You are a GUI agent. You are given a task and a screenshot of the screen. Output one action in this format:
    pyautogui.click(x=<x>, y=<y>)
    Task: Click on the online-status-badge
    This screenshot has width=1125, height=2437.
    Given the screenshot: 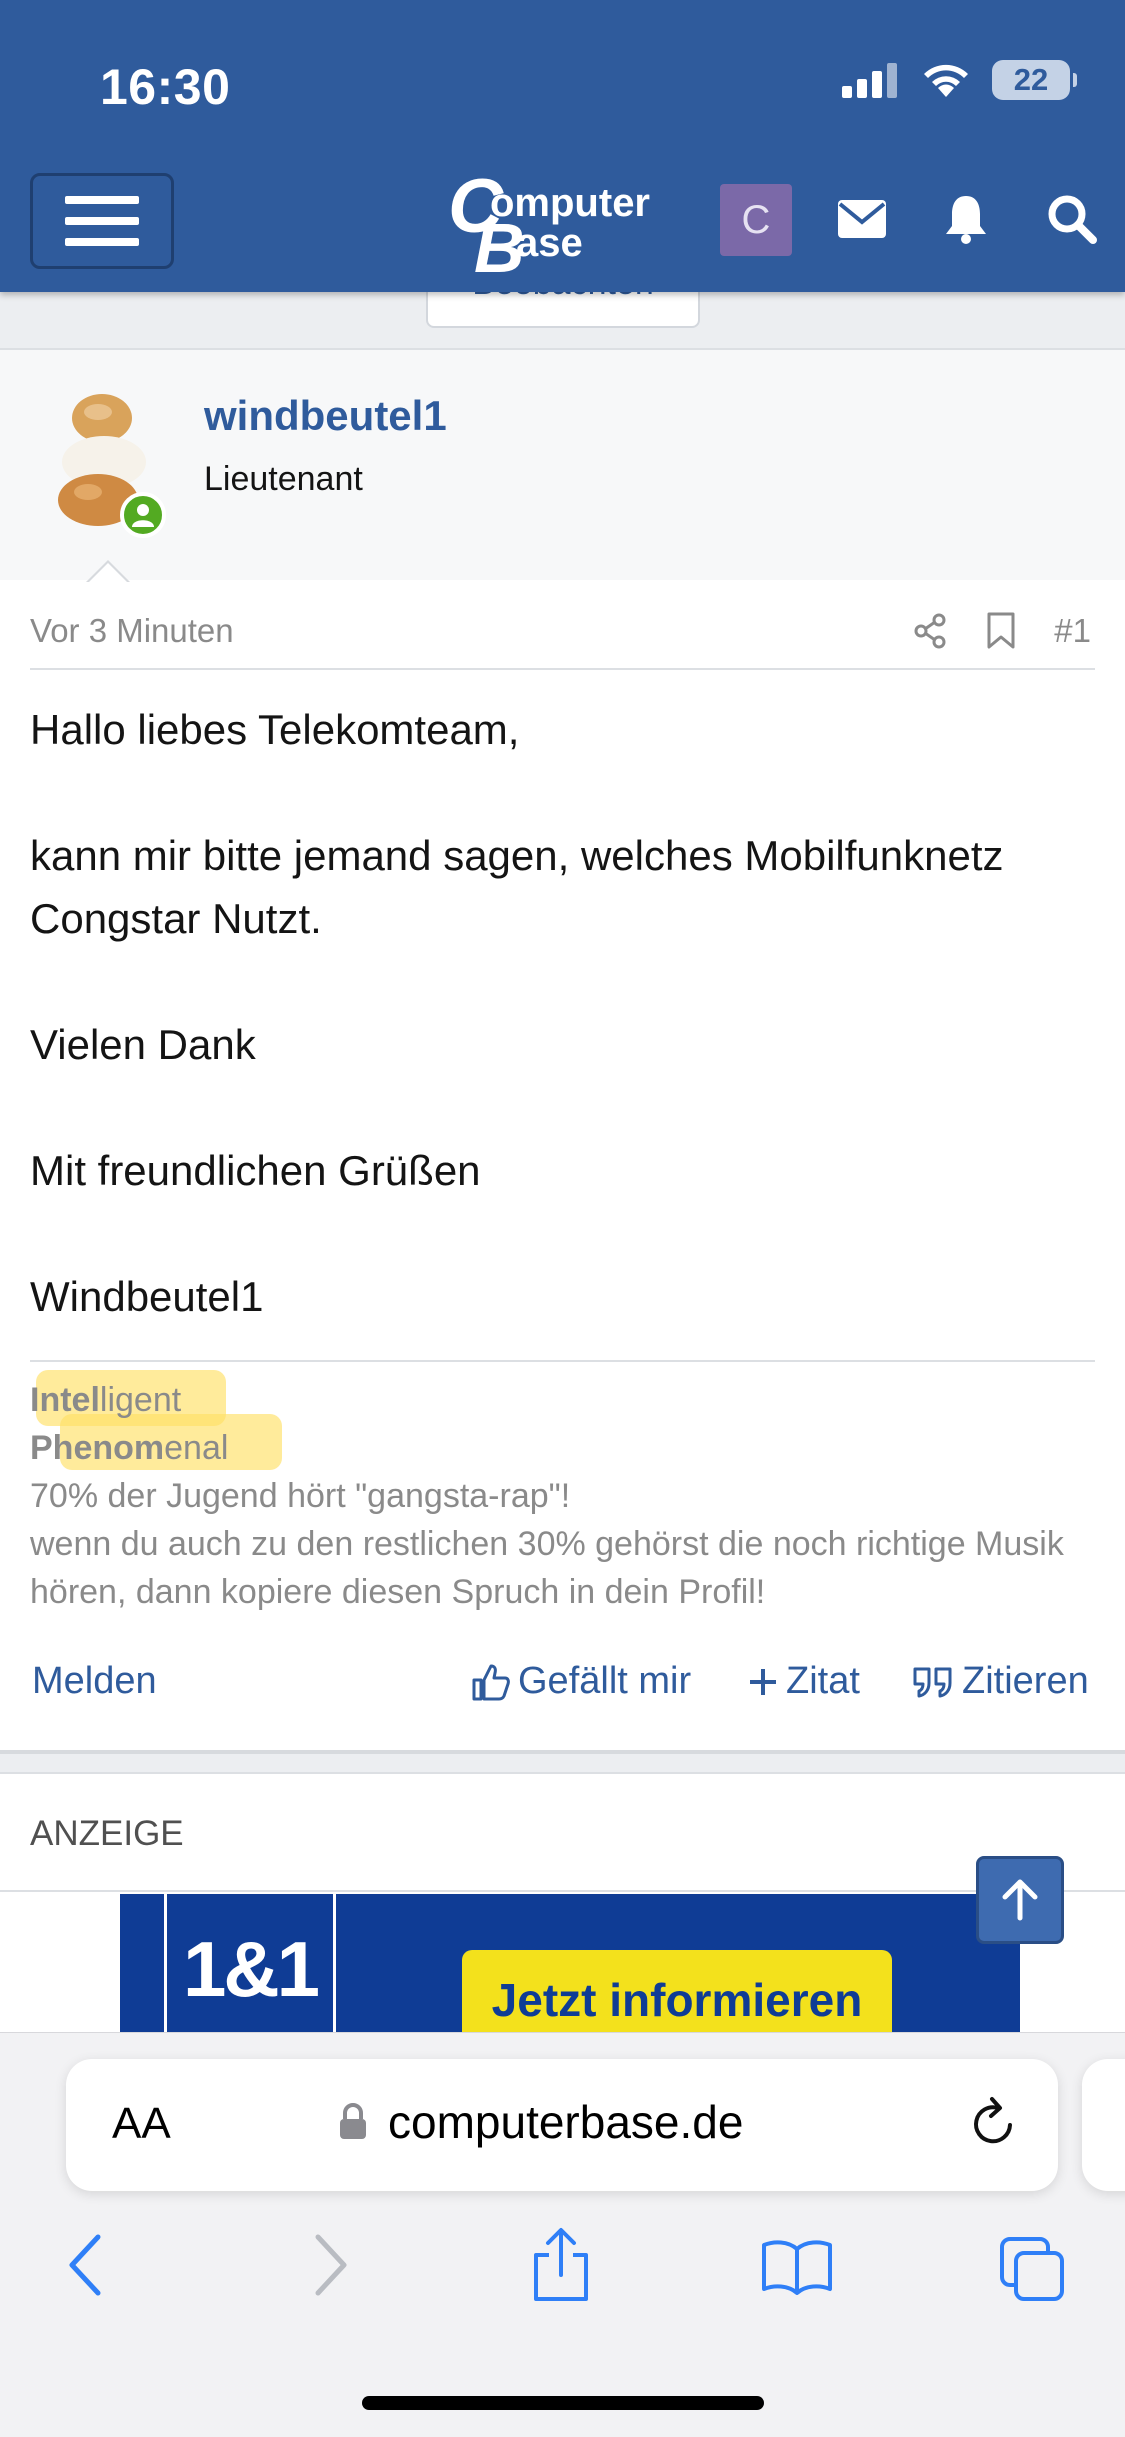 What is the action you would take?
    pyautogui.click(x=143, y=515)
    